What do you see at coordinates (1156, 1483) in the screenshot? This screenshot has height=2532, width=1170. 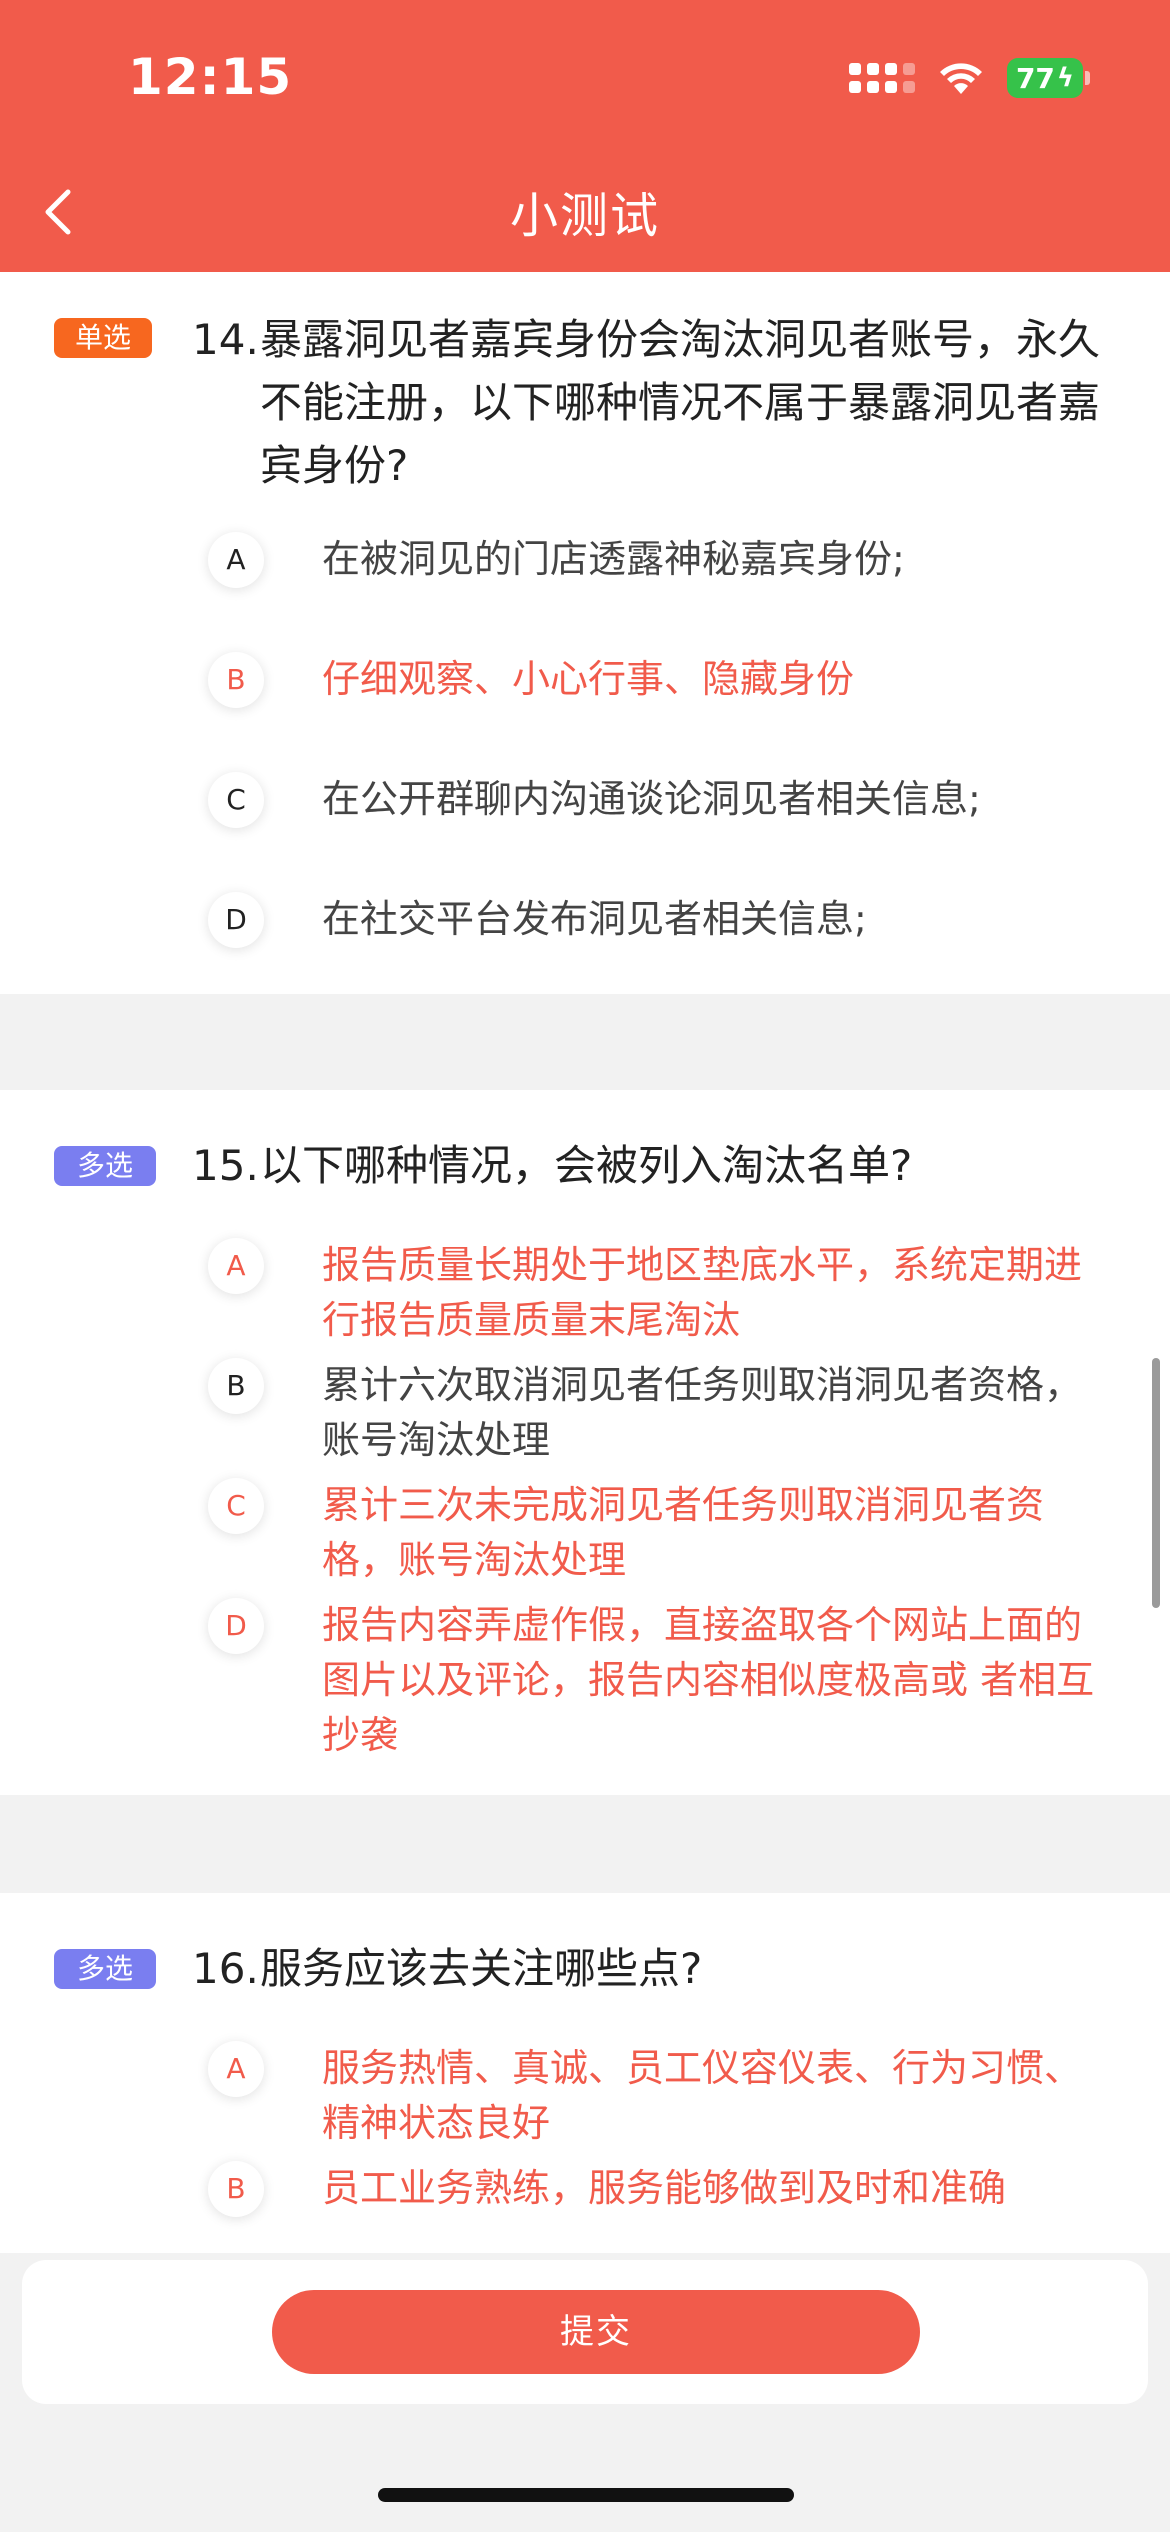 I see `scrollbar` at bounding box center [1156, 1483].